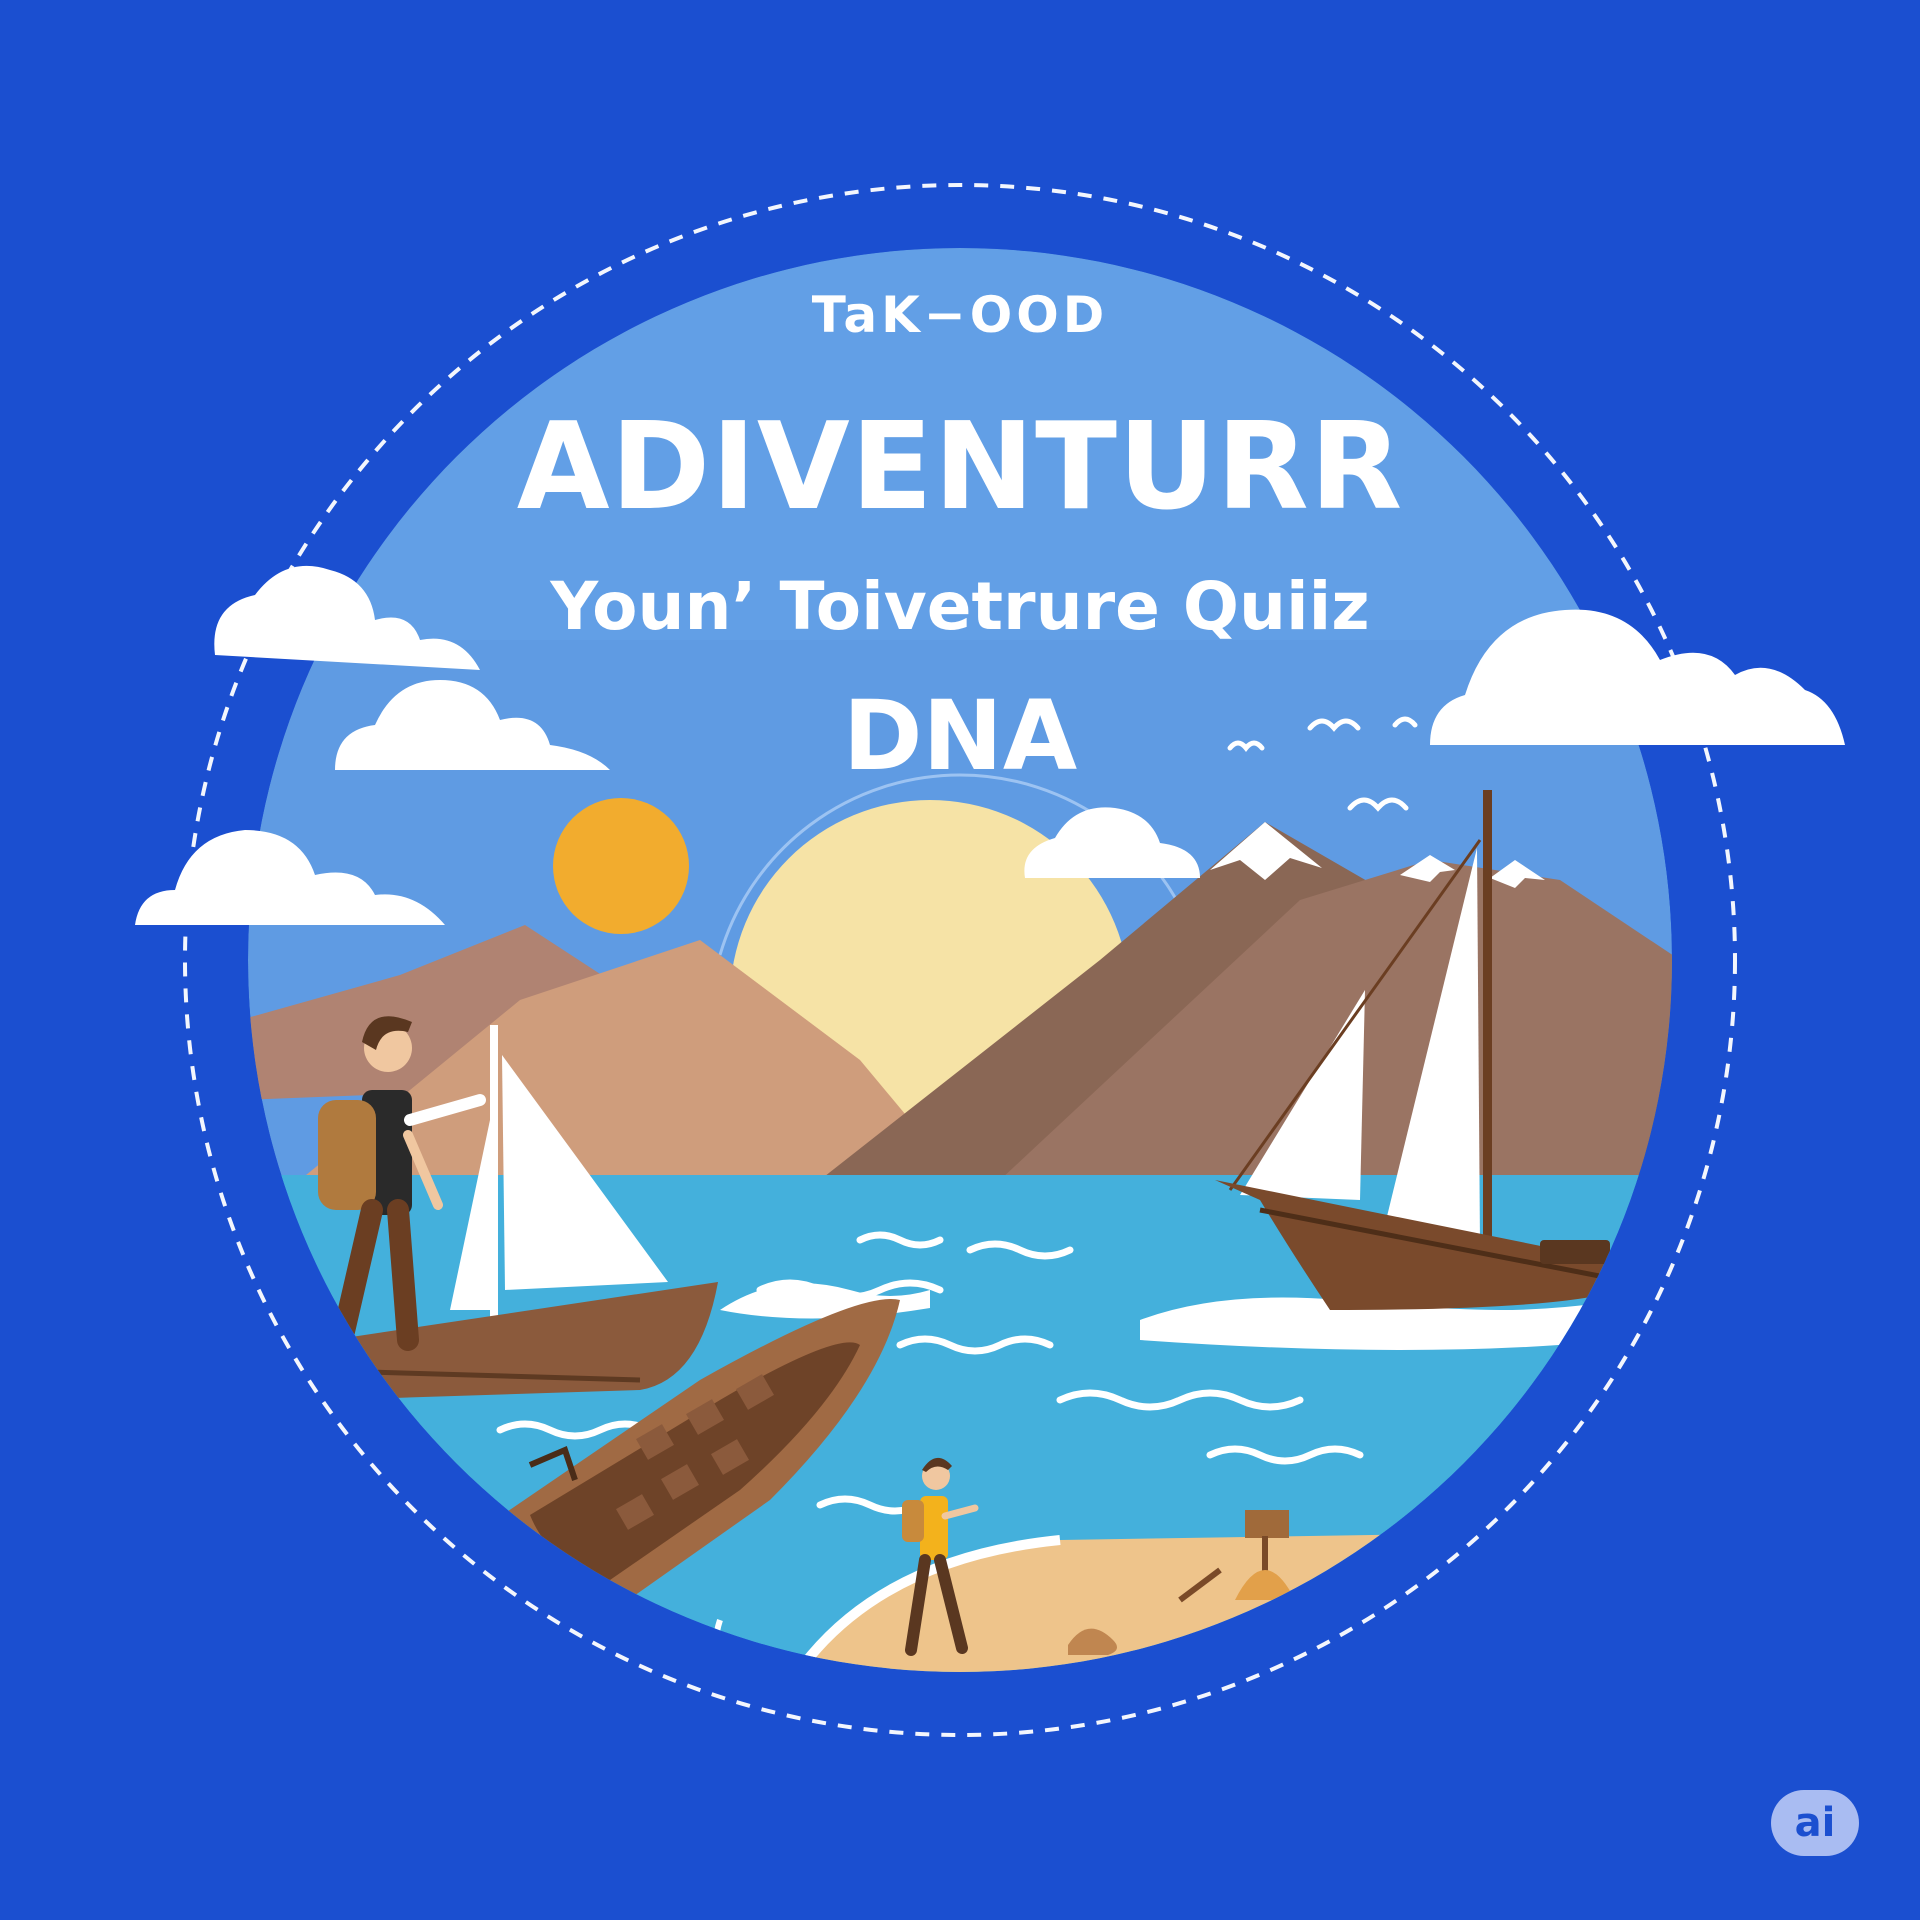  Describe the element at coordinates (621, 866) in the screenshot. I see `sun-icon` at that location.